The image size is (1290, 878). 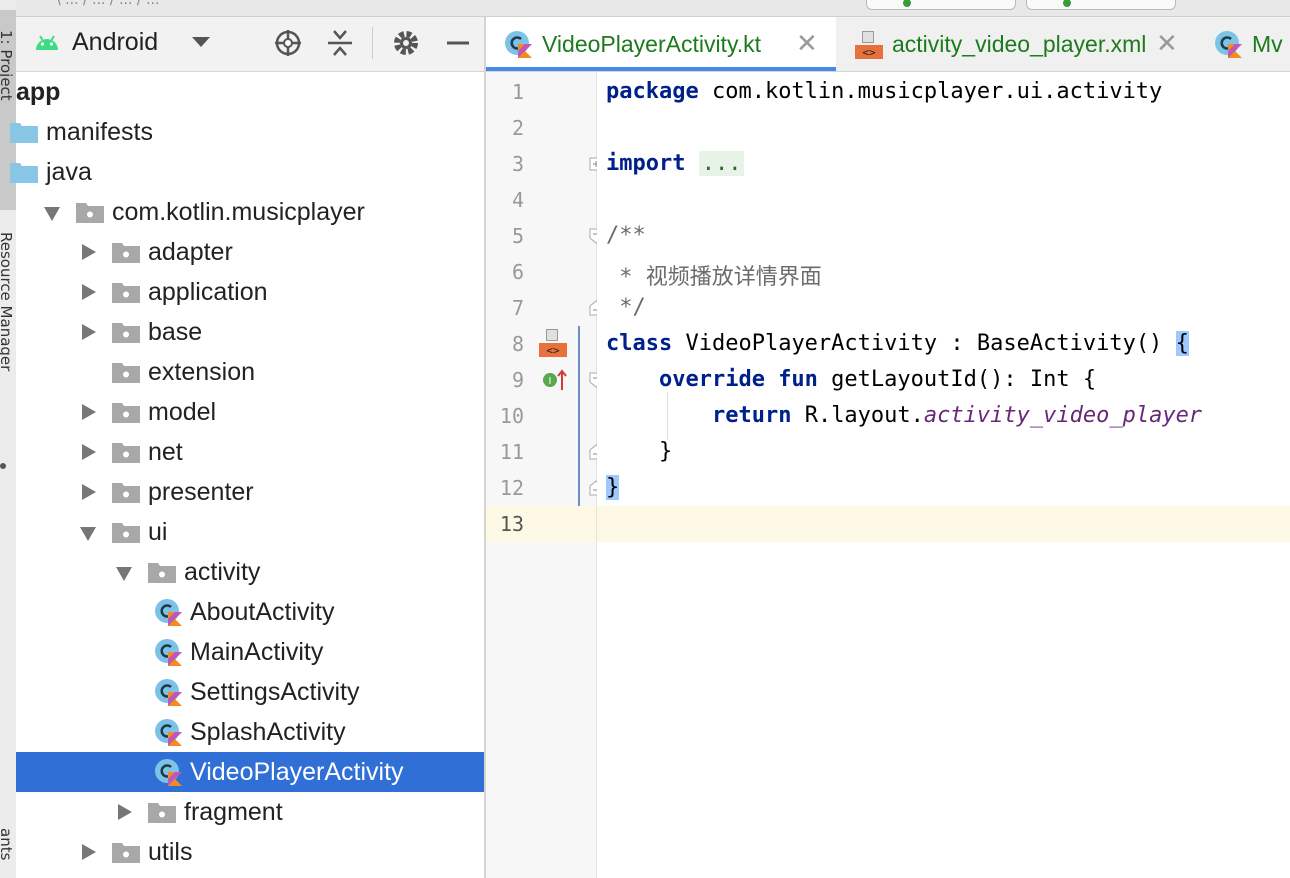 What do you see at coordinates (24, 132) in the screenshot?
I see `folder-icon-wrap` at bounding box center [24, 132].